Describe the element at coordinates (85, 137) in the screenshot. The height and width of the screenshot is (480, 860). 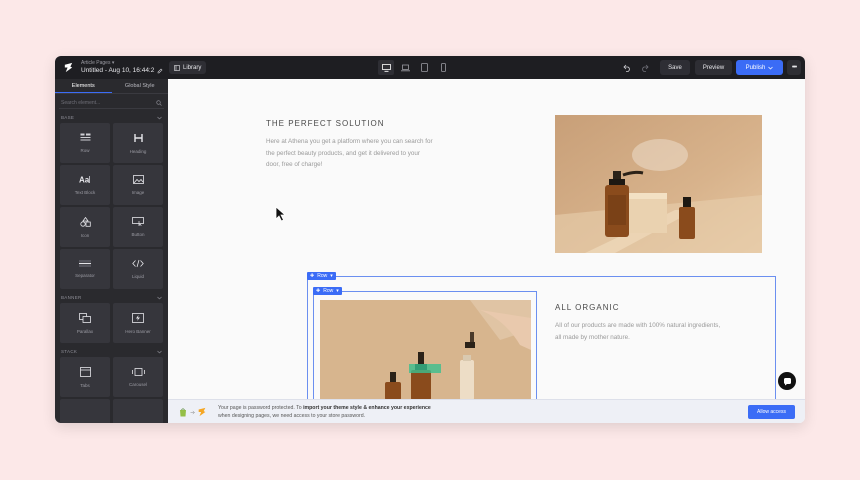
I see `row-icon` at that location.